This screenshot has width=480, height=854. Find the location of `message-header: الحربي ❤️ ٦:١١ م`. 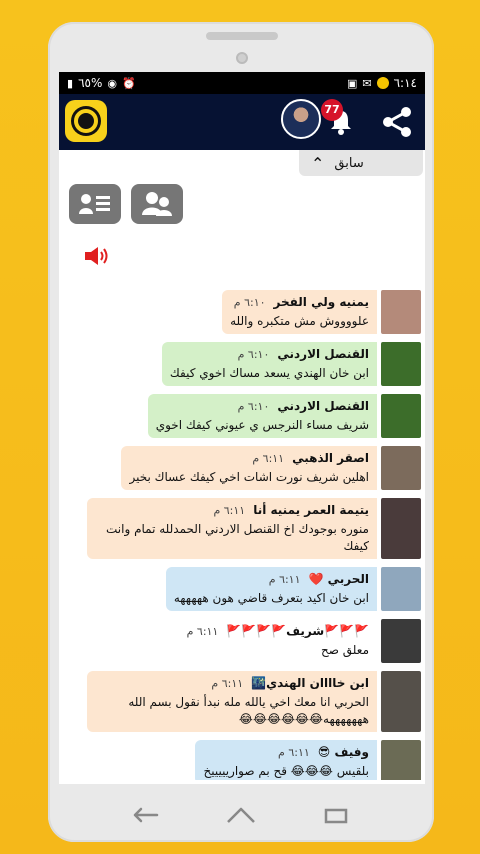

message-header: الحربي ❤️ ٦:١١ م is located at coordinates (271, 579).